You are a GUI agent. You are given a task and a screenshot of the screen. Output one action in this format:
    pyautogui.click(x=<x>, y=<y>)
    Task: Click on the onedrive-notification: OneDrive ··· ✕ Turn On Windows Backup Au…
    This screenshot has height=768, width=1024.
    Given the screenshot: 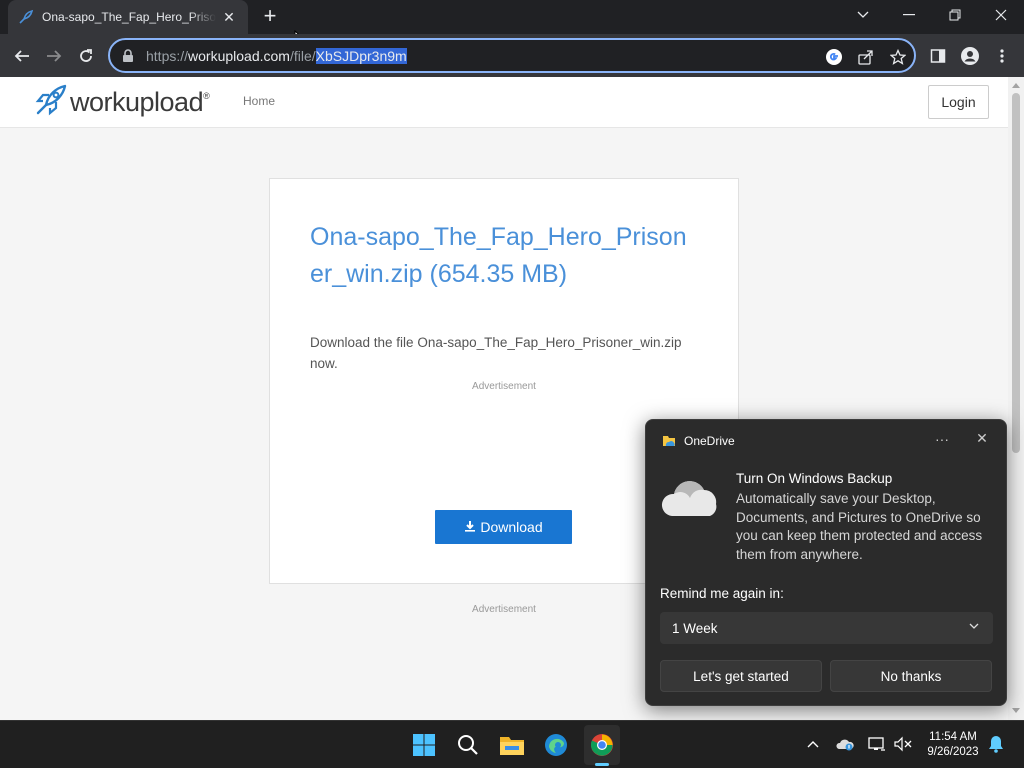 What is the action you would take?
    pyautogui.click(x=826, y=562)
    